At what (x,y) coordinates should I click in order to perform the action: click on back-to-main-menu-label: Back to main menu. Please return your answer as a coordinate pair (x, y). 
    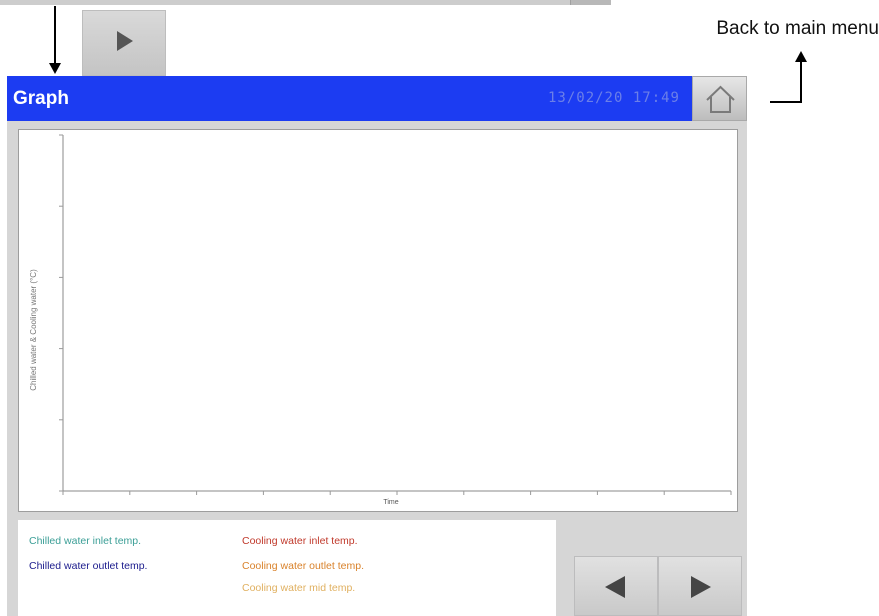
    Looking at the image, I should click on (797, 28).